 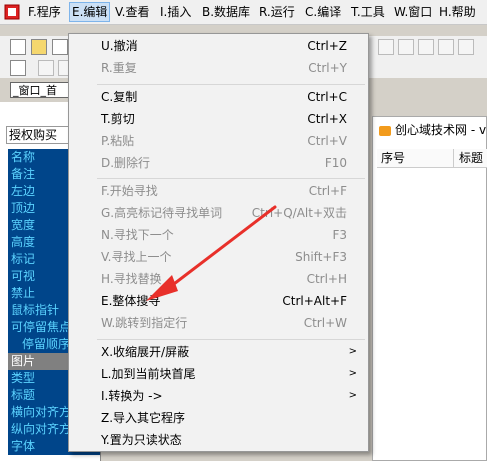 I want to click on menu-compile: C.编译, so click(x=323, y=12).